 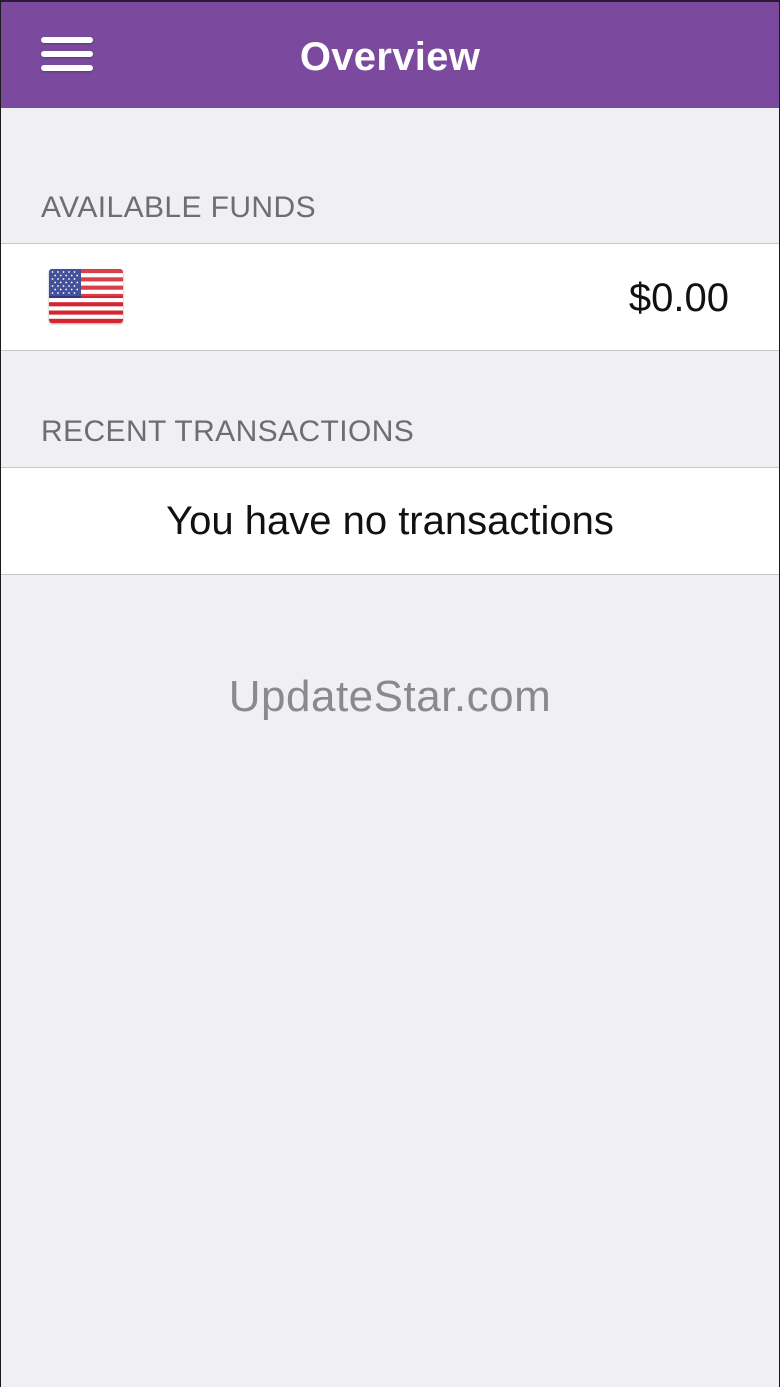 What do you see at coordinates (390, 57) in the screenshot?
I see `page-title: Overview` at bounding box center [390, 57].